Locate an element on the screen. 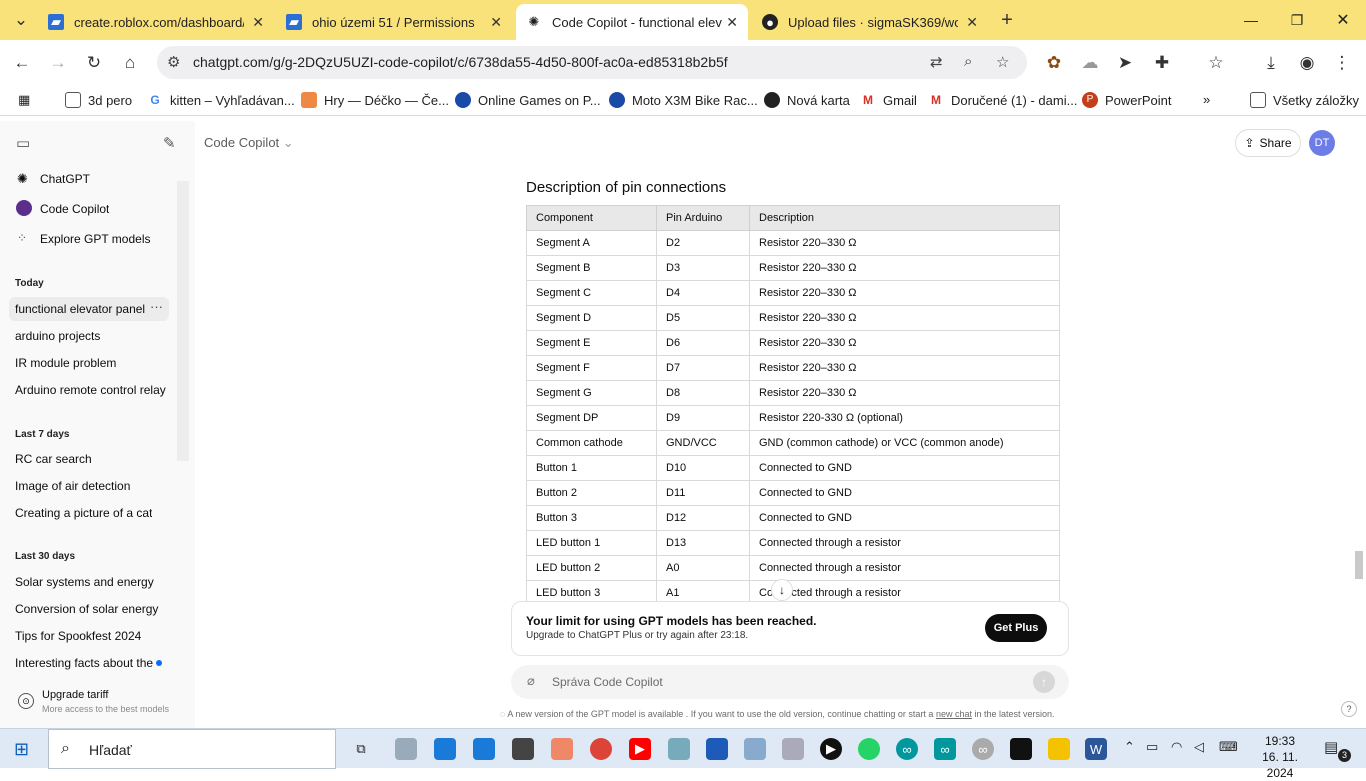 This screenshot has width=1366, height=781. chat-item: Tips for Spookfest 2024 is located at coordinates (78, 636).